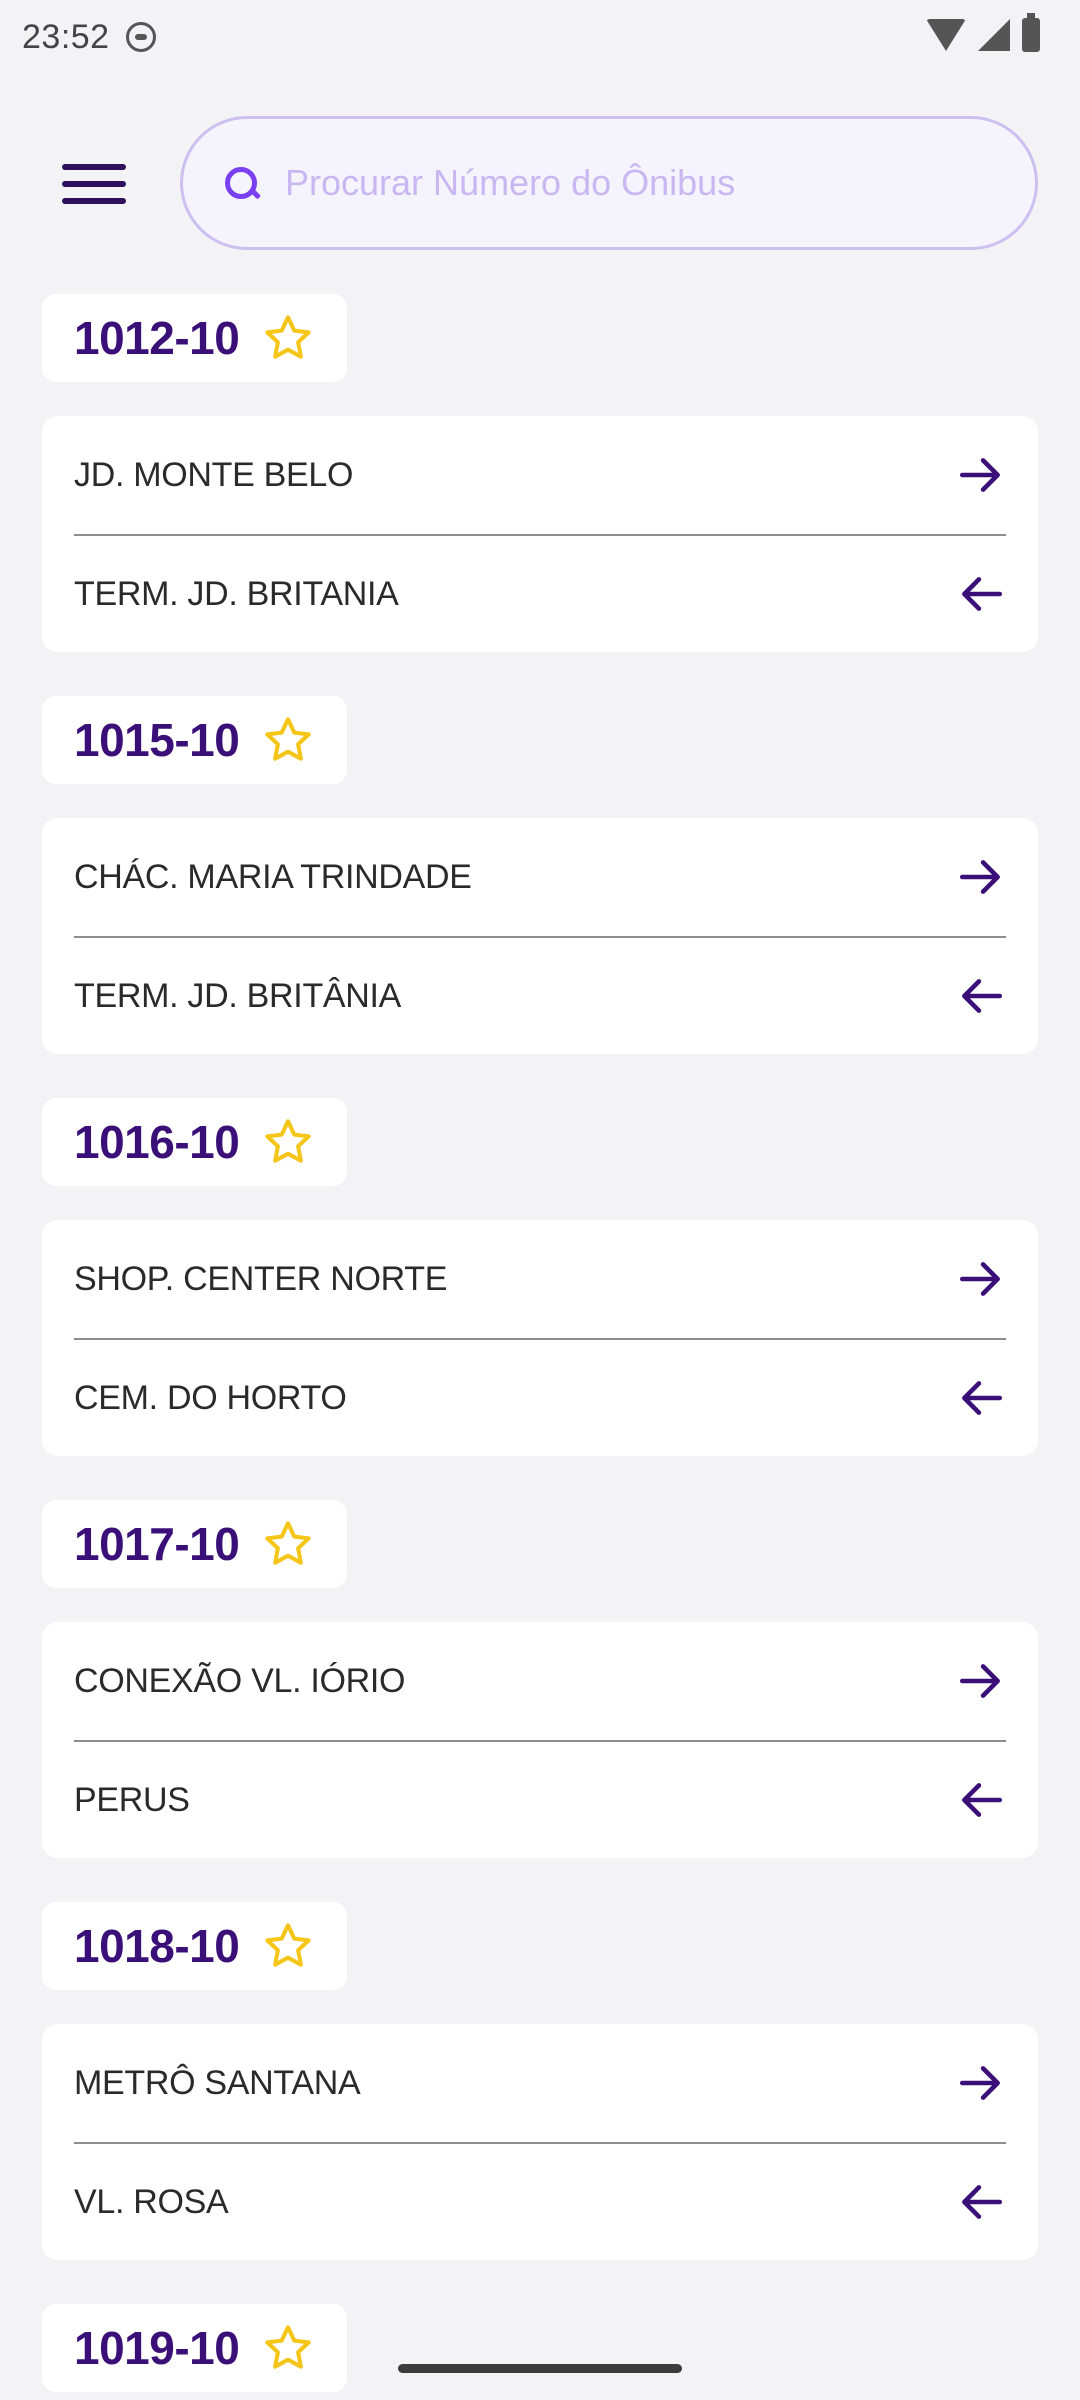 This screenshot has height=2400, width=1080. Describe the element at coordinates (157, 1946) in the screenshot. I see `line-number: 1018-10` at that location.